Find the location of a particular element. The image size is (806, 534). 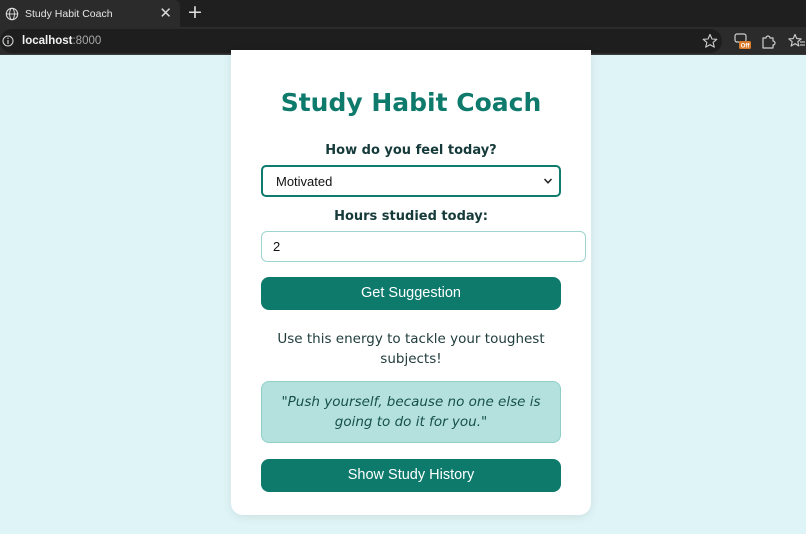

browser-tab: Study Habit Coach ✕ is located at coordinates (90, 13).